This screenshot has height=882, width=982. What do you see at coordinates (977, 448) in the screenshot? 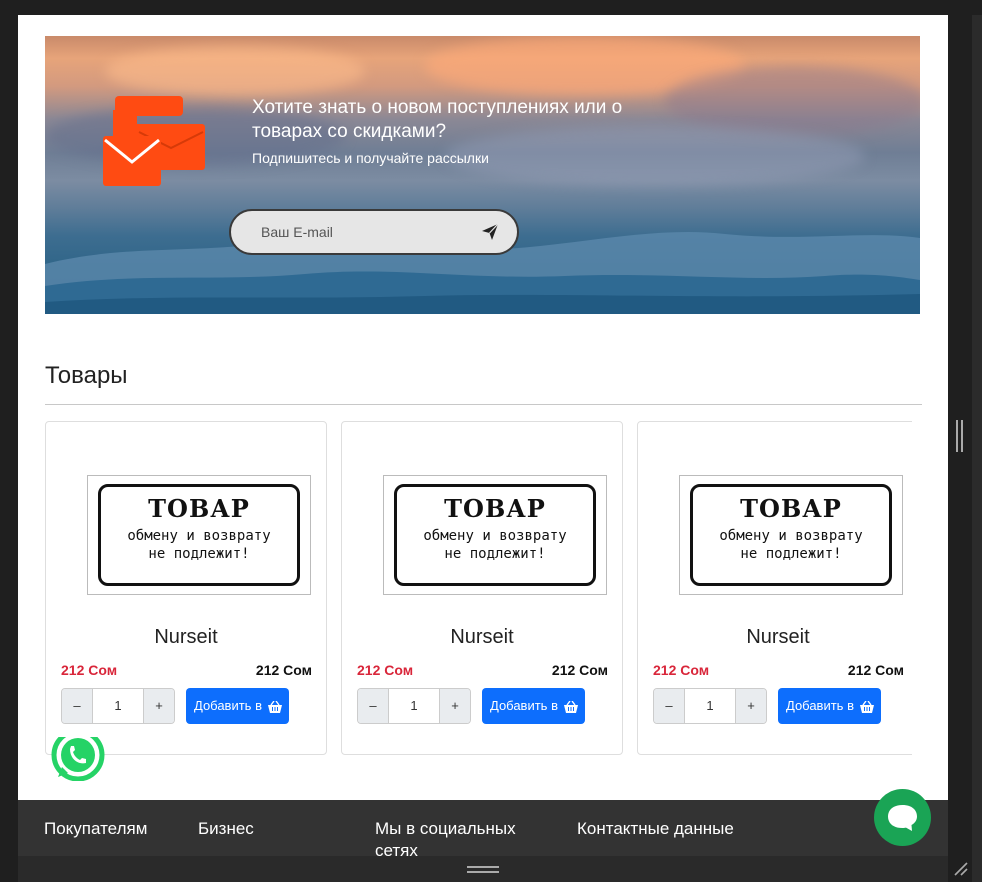
I see `right-rail` at bounding box center [977, 448].